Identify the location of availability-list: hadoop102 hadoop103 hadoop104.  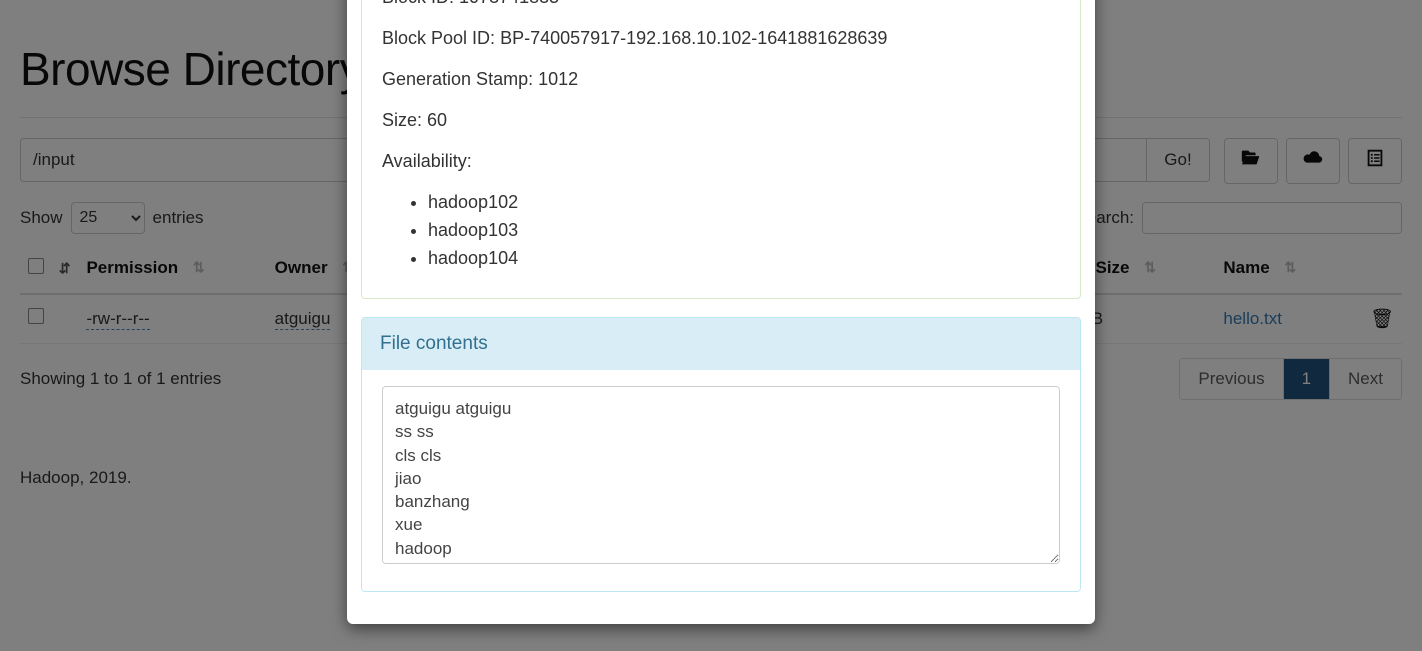
(721, 230).